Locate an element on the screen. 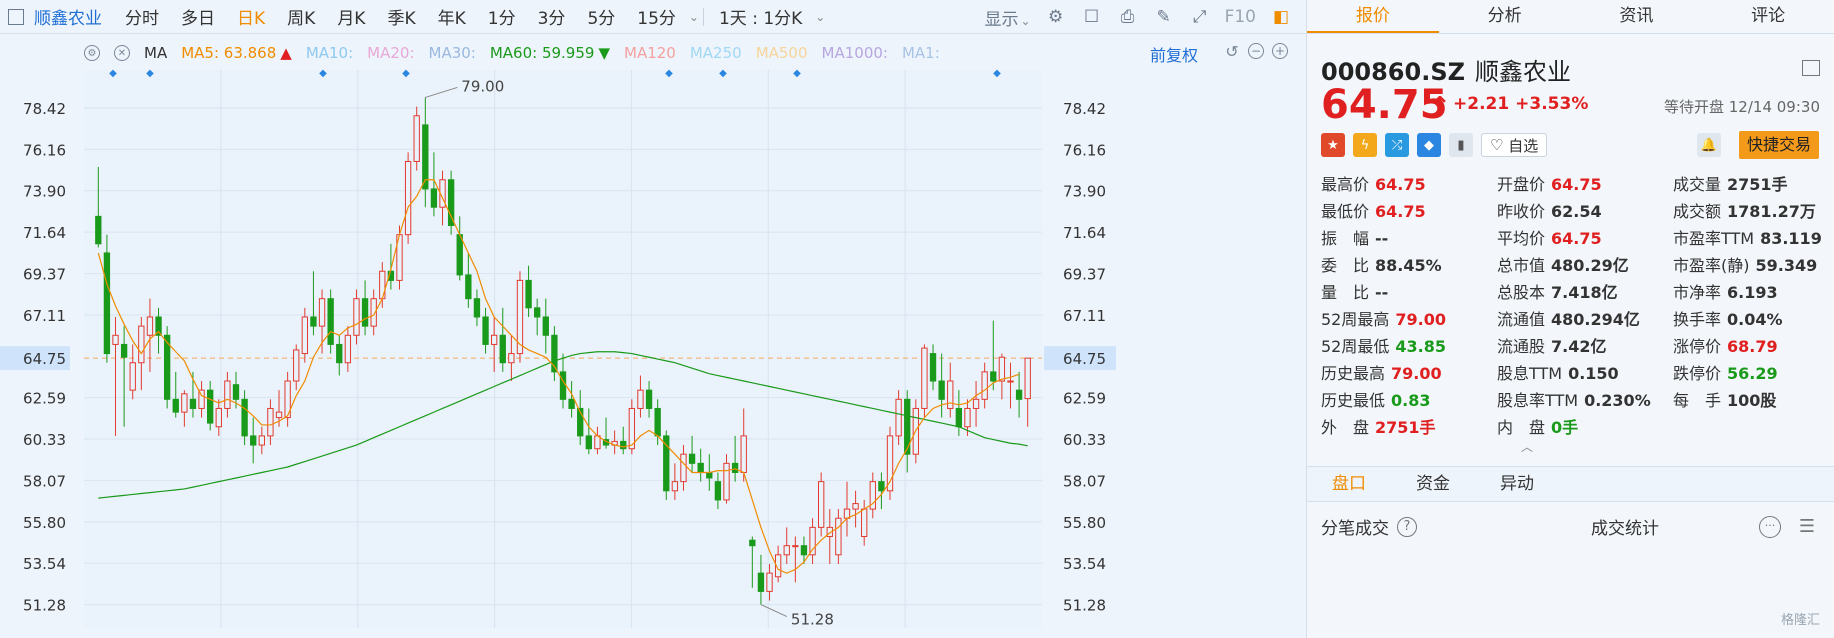 Image resolution: width=1834 pixels, height=638 pixels. stat-label: 股息率TTM is located at coordinates (1538, 400).